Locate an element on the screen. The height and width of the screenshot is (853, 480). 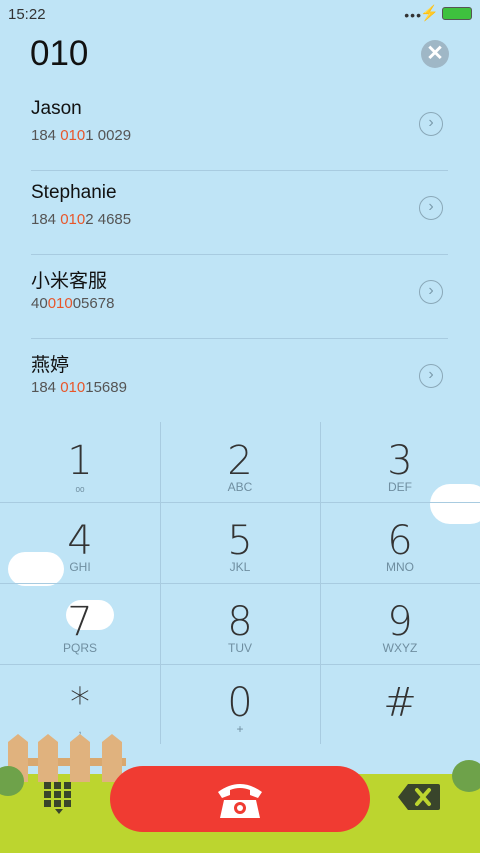
status-time: 15:22 is located at coordinates (27, 14).